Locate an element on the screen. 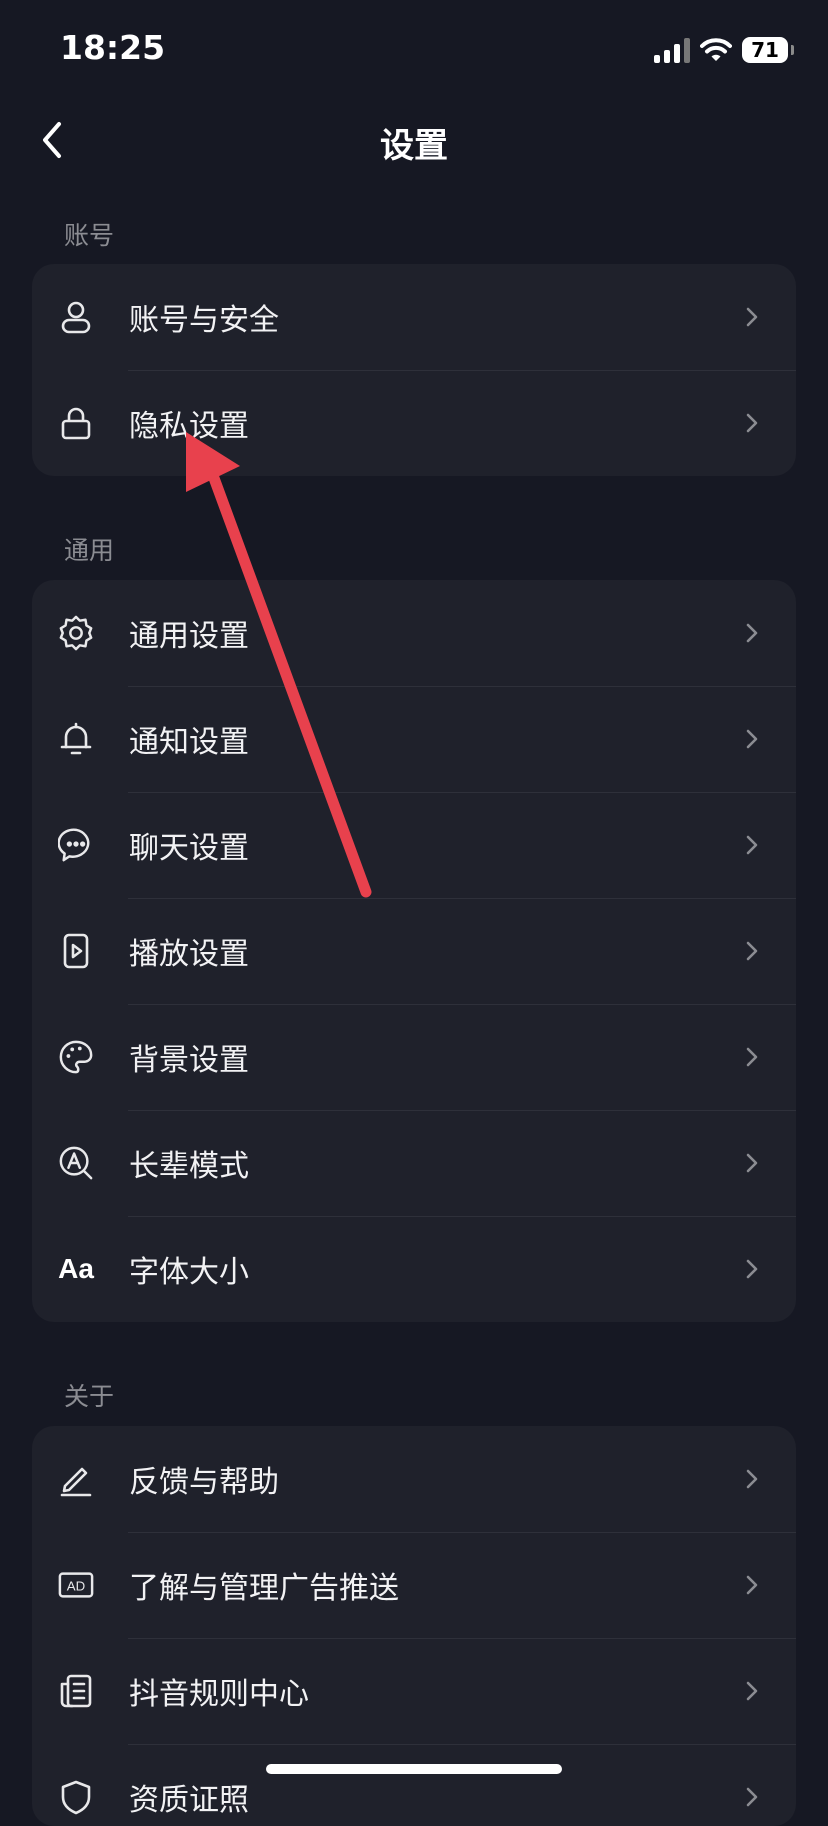 Image resolution: width=828 pixels, height=1826 pixels. section-label-account: 账号 is located at coordinates (89, 235).